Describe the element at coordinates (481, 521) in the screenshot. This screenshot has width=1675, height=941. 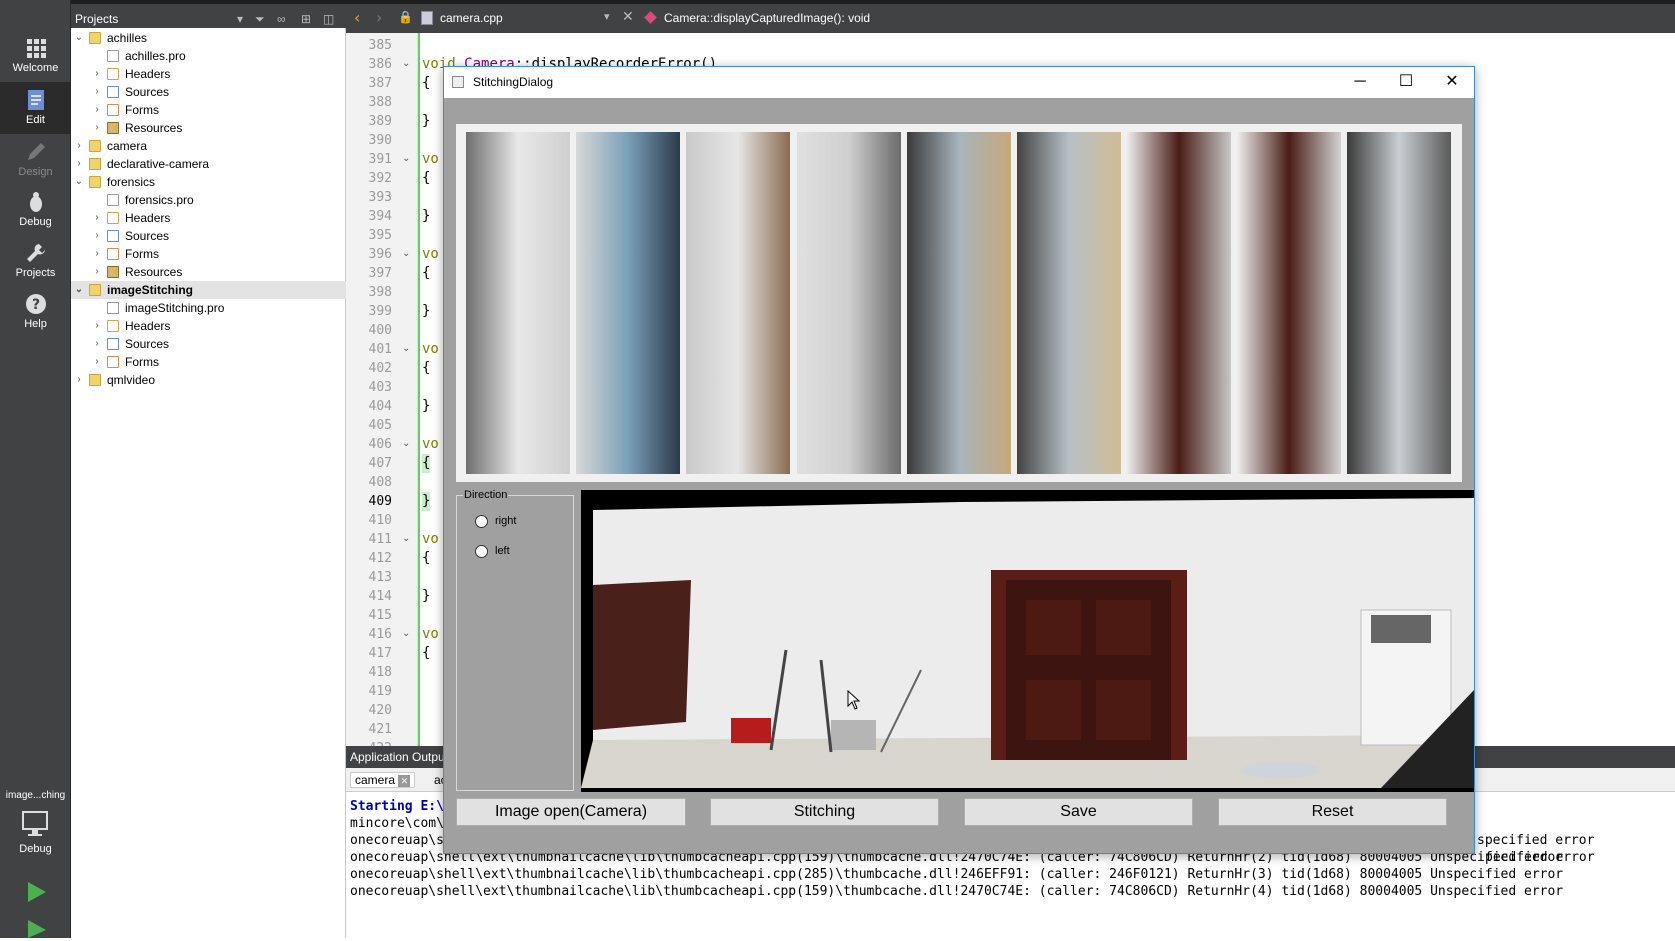
I see `radio-right` at that location.